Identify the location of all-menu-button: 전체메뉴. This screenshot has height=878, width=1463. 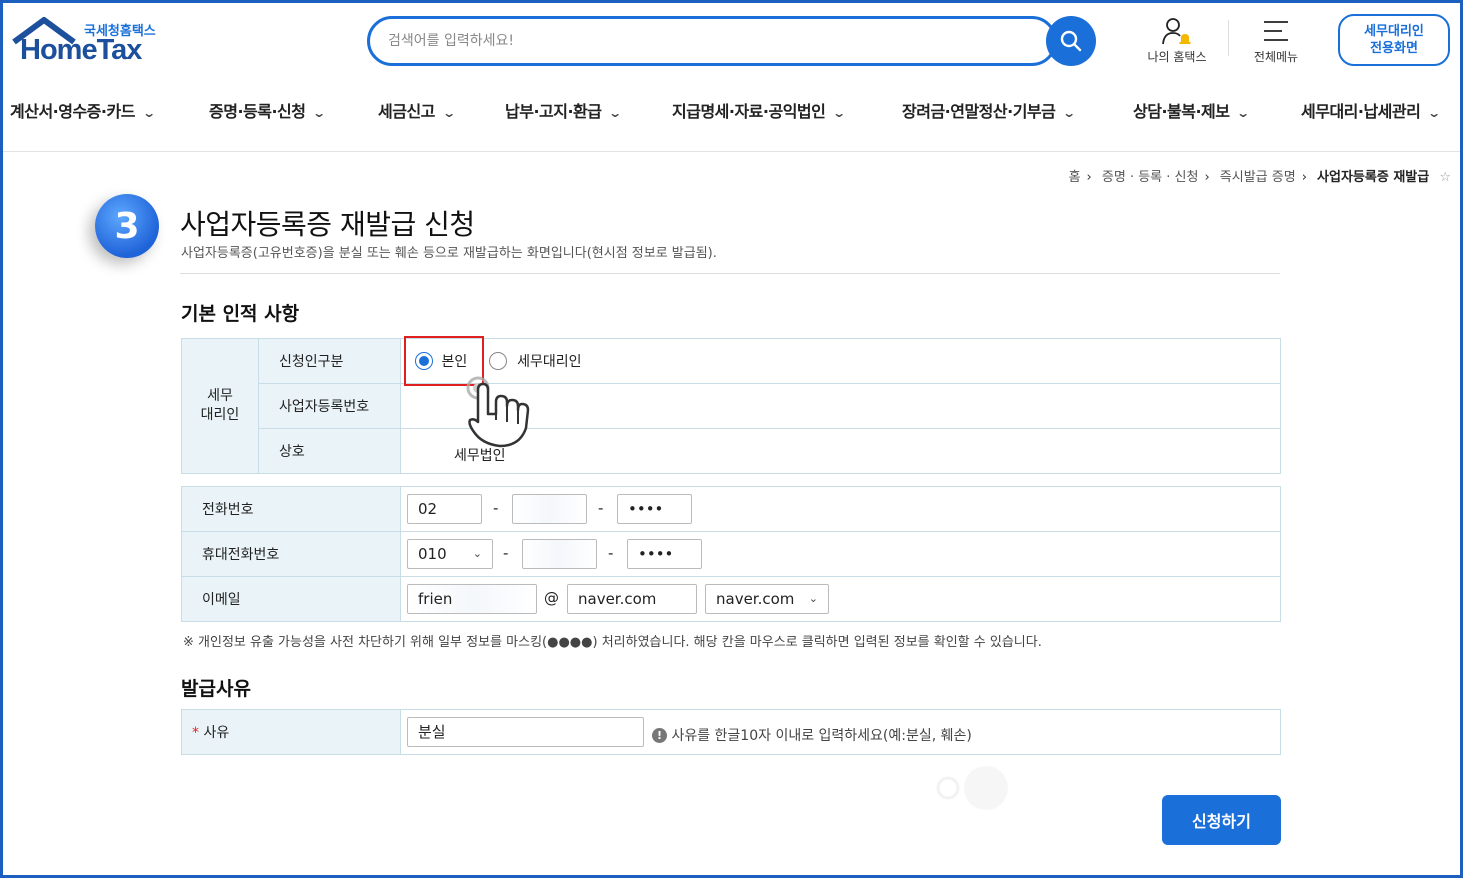
(1276, 39).